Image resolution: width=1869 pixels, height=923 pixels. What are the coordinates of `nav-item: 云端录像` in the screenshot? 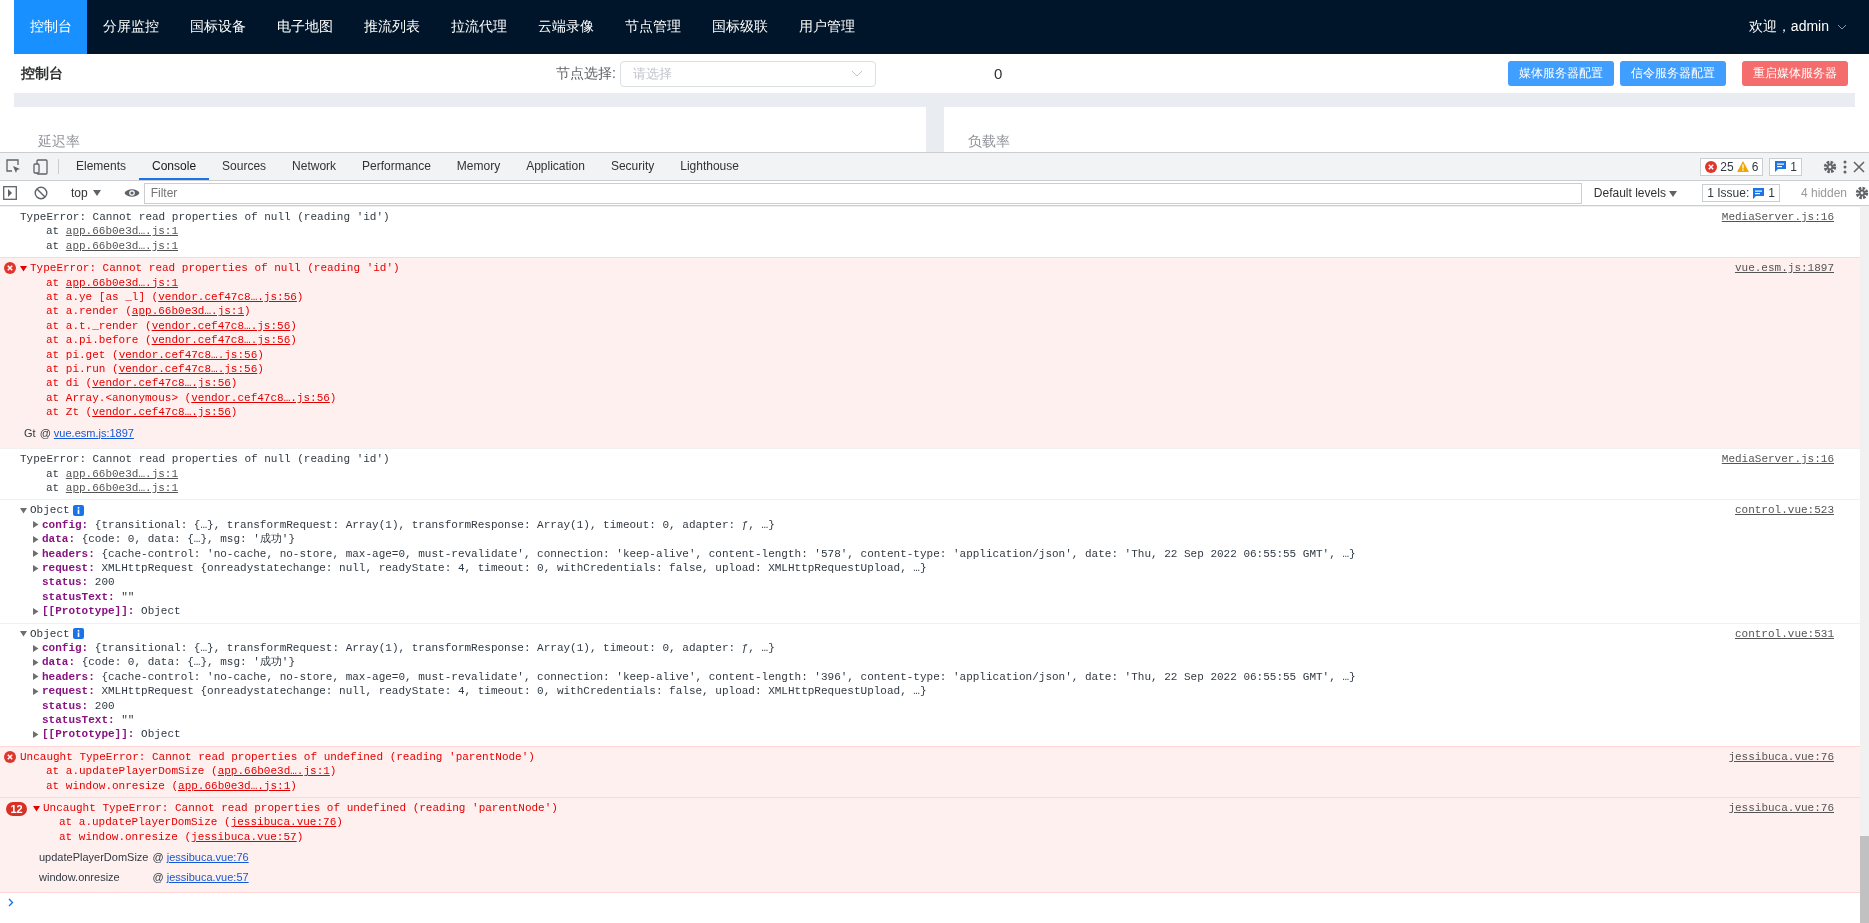 It's located at (565, 27).